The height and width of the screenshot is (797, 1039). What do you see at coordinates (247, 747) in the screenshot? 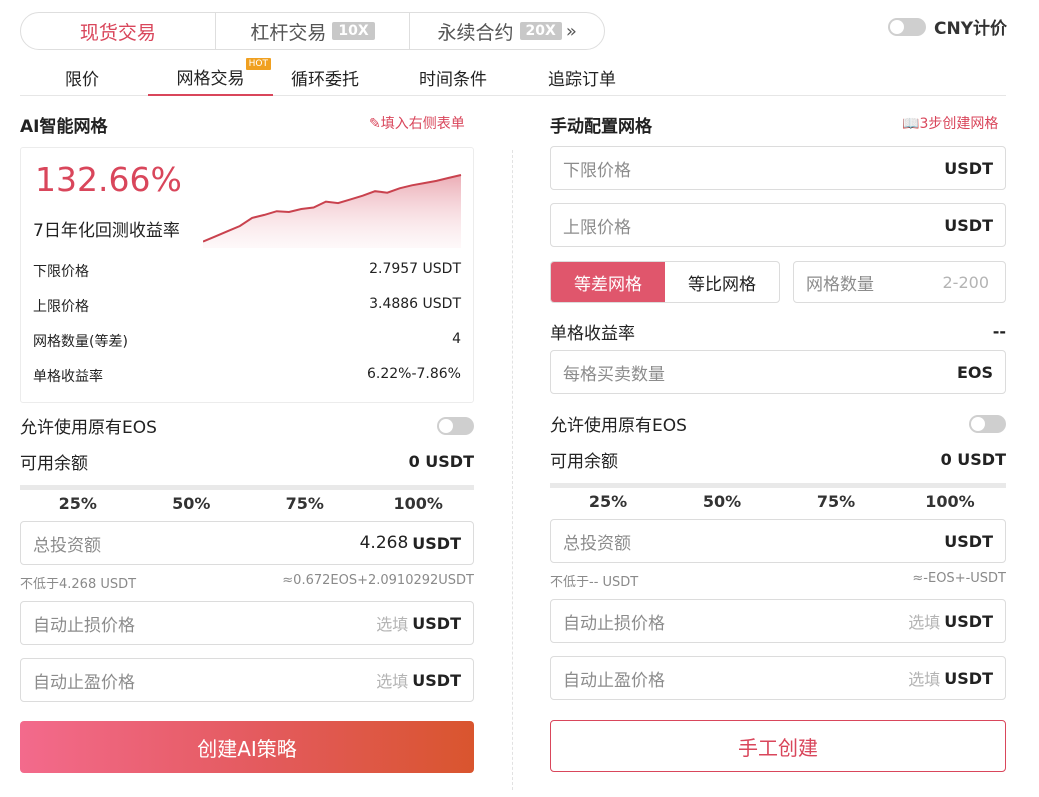
I see `create-ai-strategy-button: 创建AI策略` at bounding box center [247, 747].